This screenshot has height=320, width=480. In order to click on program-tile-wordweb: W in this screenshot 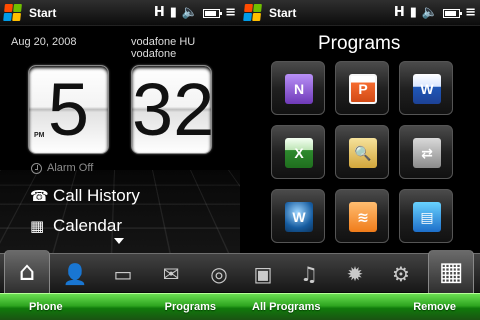, I will do `click(298, 216)`.